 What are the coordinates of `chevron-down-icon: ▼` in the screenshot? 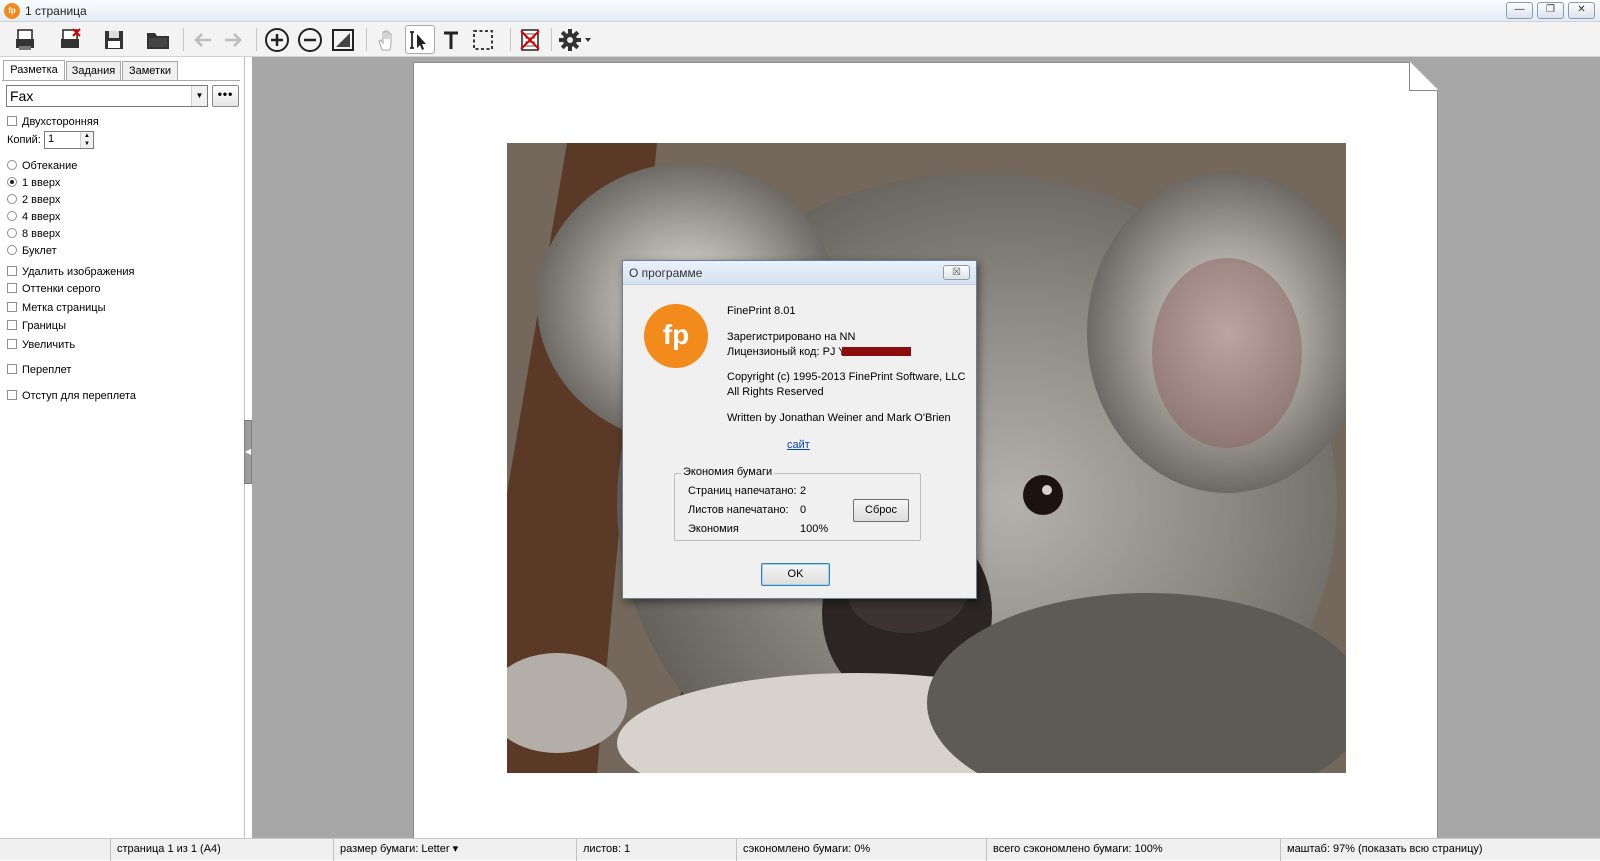 It's located at (199, 96).